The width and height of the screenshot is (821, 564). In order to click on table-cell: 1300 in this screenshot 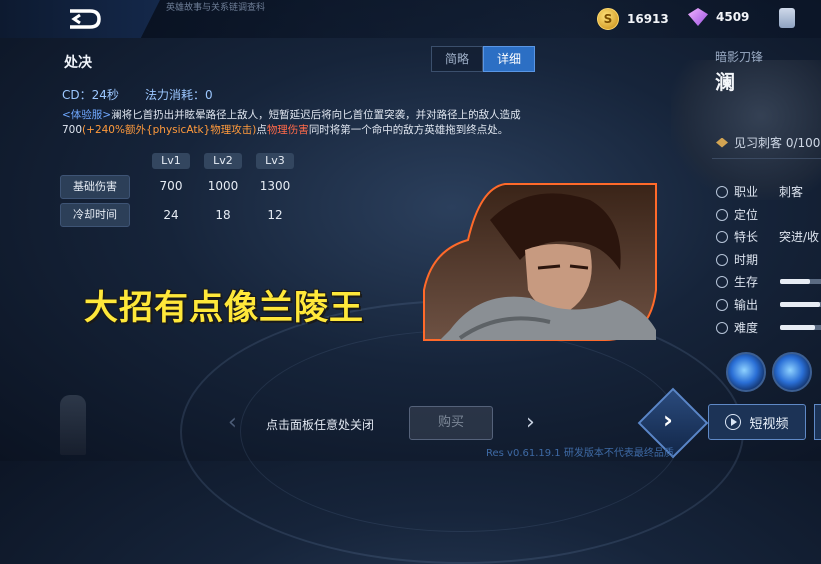, I will do `click(275, 186)`.